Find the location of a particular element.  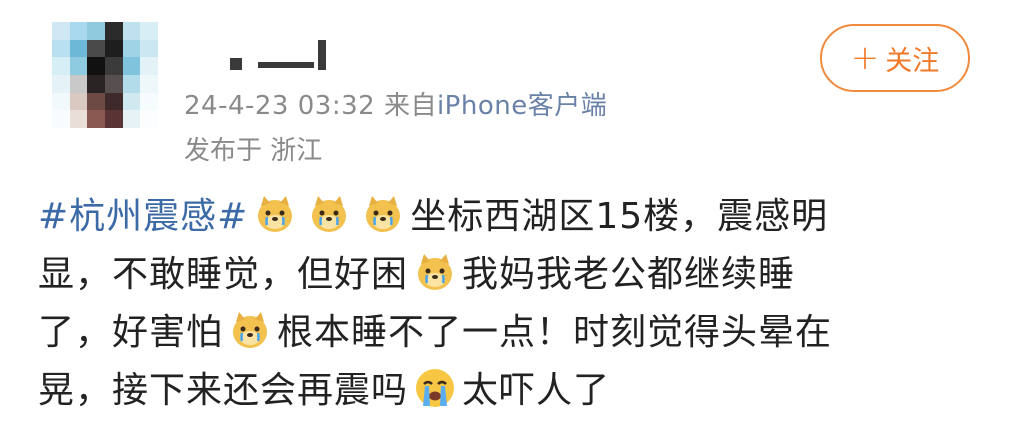

post-meta: 24-4-23 03:32 来自iPhone客户端 is located at coordinates (395, 103).